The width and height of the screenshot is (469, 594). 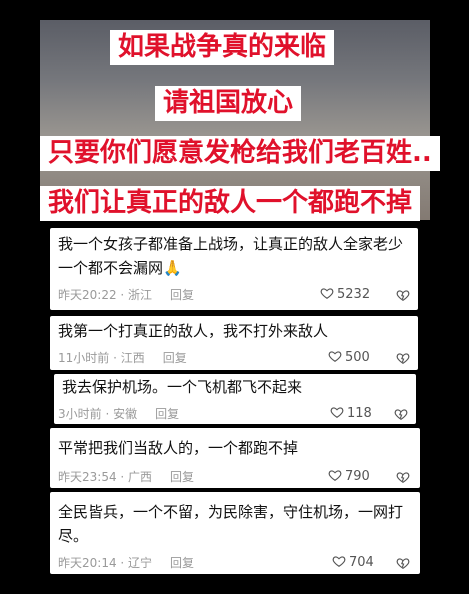 What do you see at coordinates (230, 204) in the screenshot?
I see `banner-caption-4: 我们让真正的敌人一个都跑不掉` at bounding box center [230, 204].